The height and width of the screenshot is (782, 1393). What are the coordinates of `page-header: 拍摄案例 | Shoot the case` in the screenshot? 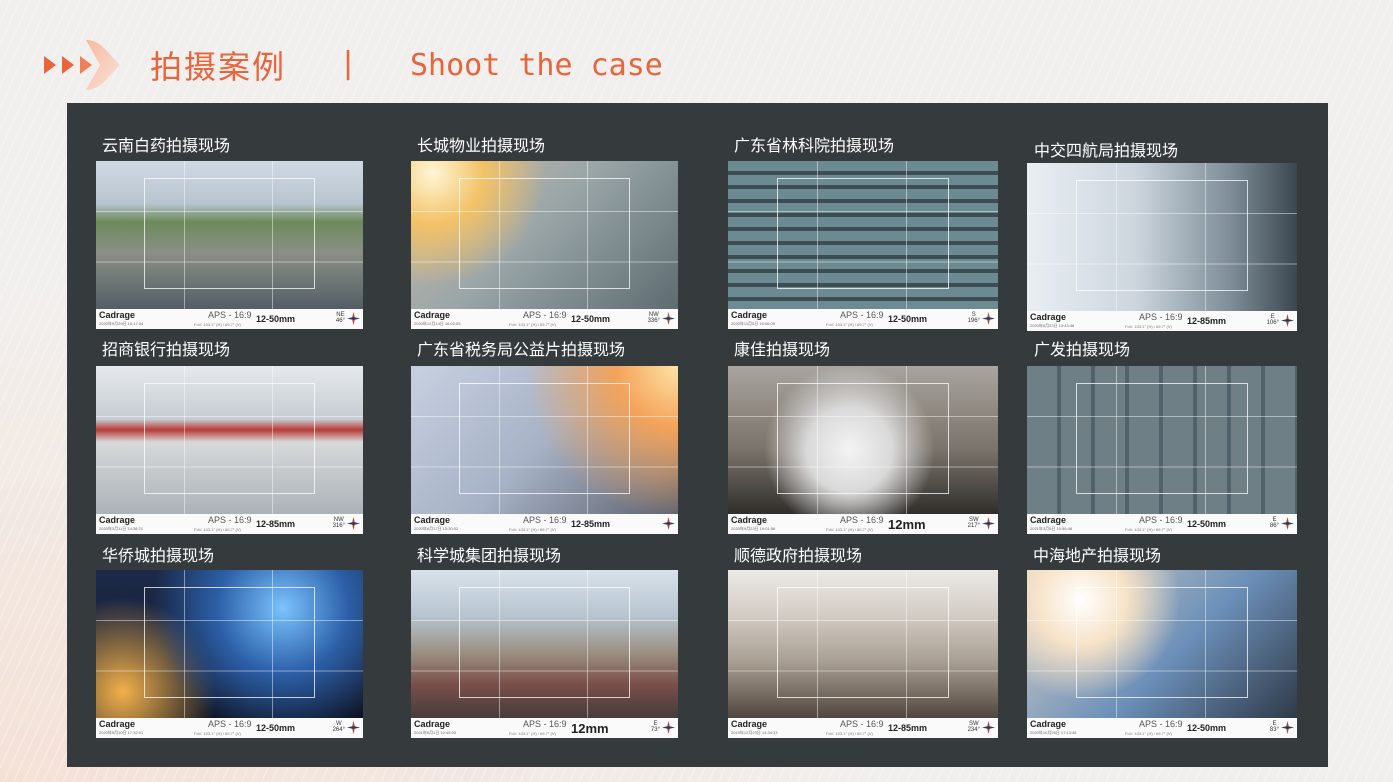 It's located at (696, 50).